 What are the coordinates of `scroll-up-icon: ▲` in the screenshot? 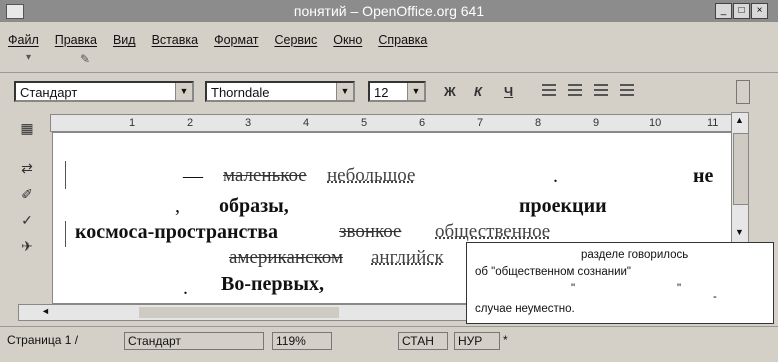 It's located at (739, 120).